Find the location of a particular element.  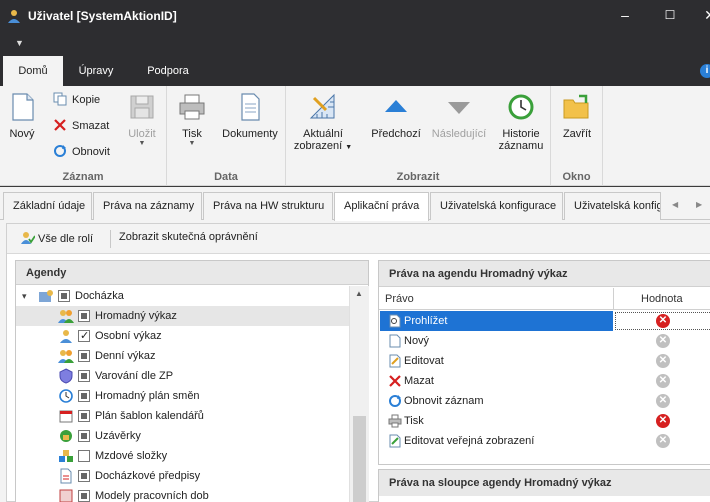

zobrazit-opravneni-button: Zobrazit skutečná oprávnění is located at coordinates (188, 237).